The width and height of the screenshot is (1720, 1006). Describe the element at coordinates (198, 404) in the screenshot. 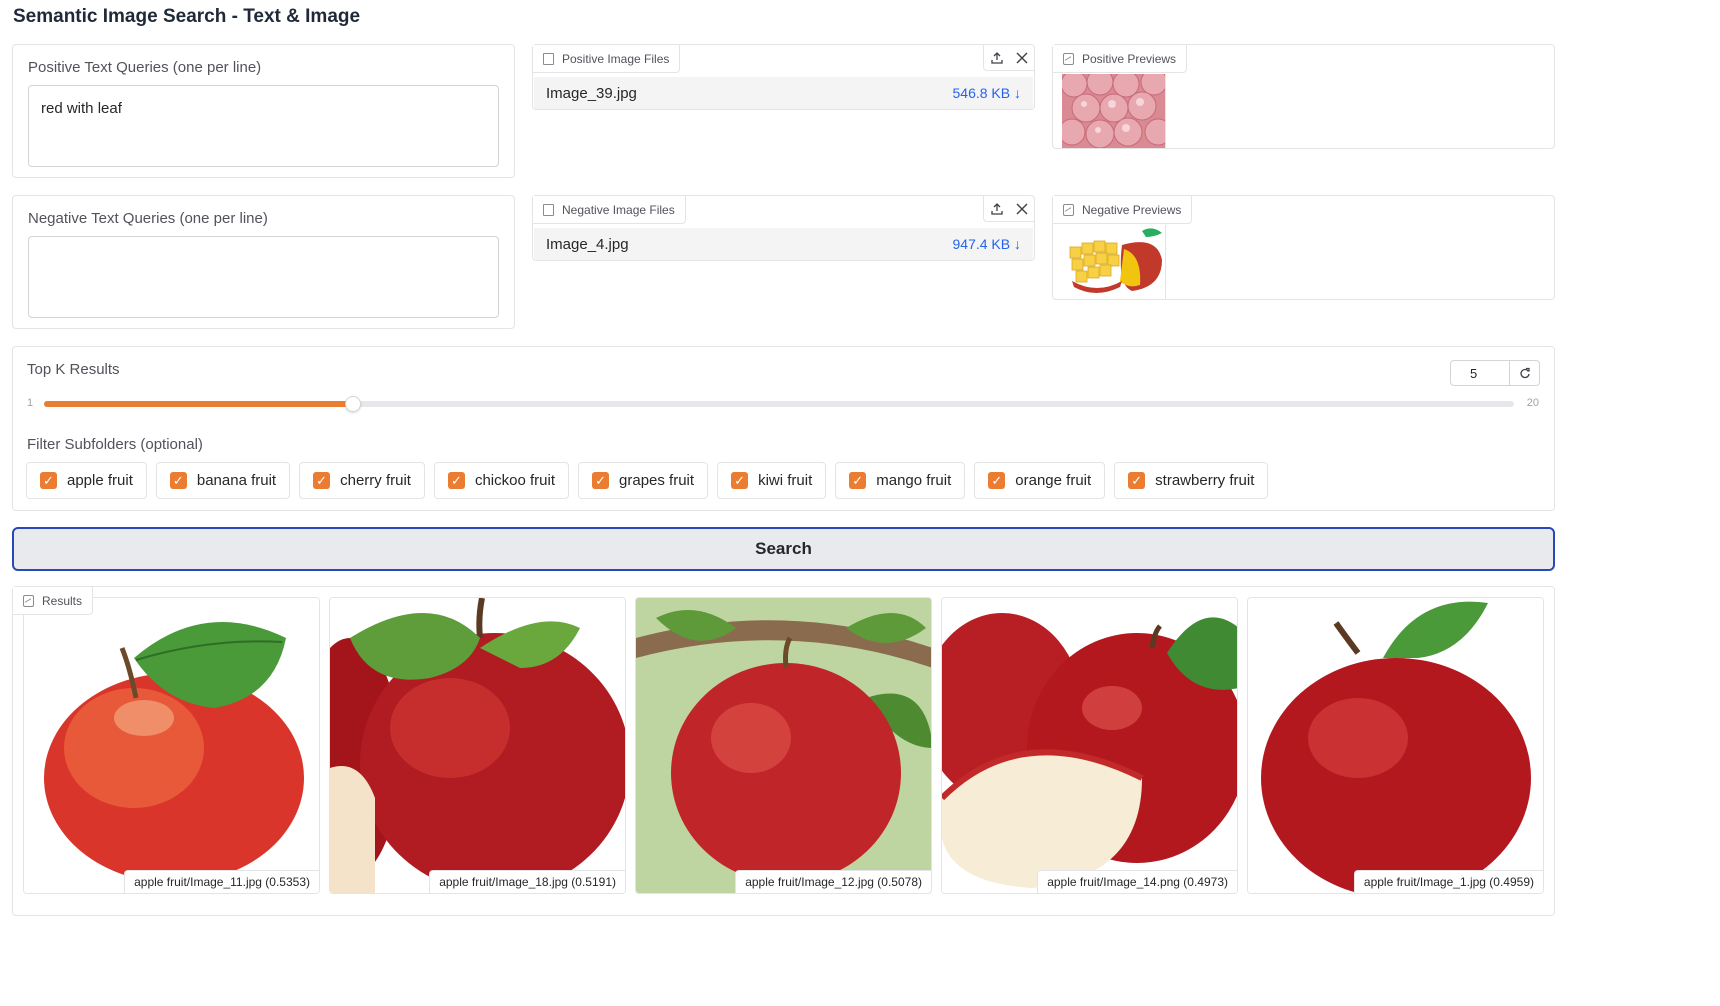

I see `slider-fill` at that location.